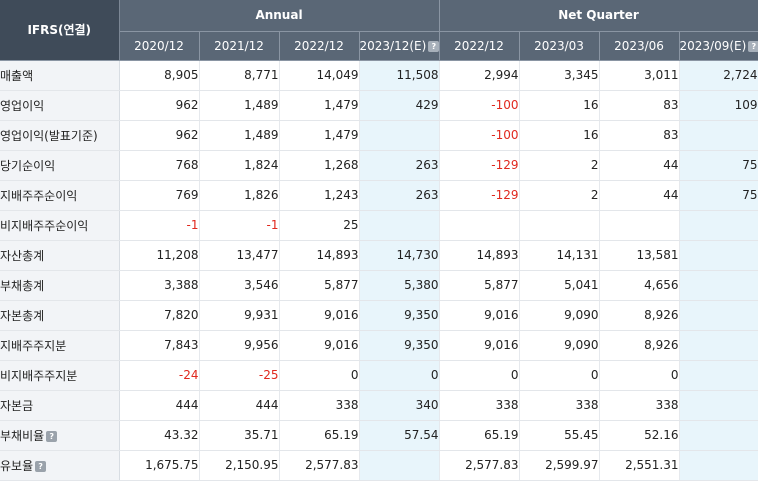 The width and height of the screenshot is (758, 481). Describe the element at coordinates (39, 195) in the screenshot. I see `row-label-text: 지배주주순이익` at that location.